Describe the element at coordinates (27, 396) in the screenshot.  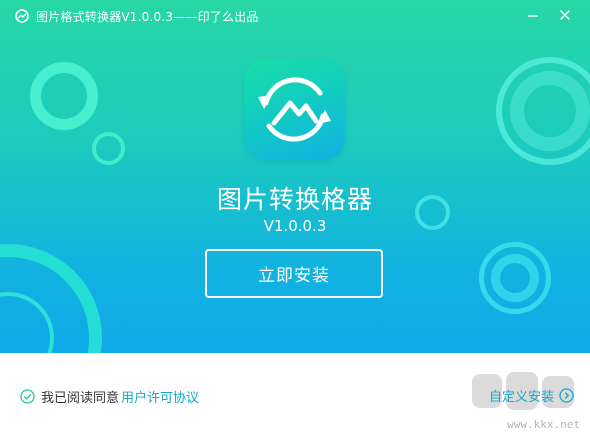
I see `check-circle-icon` at that location.